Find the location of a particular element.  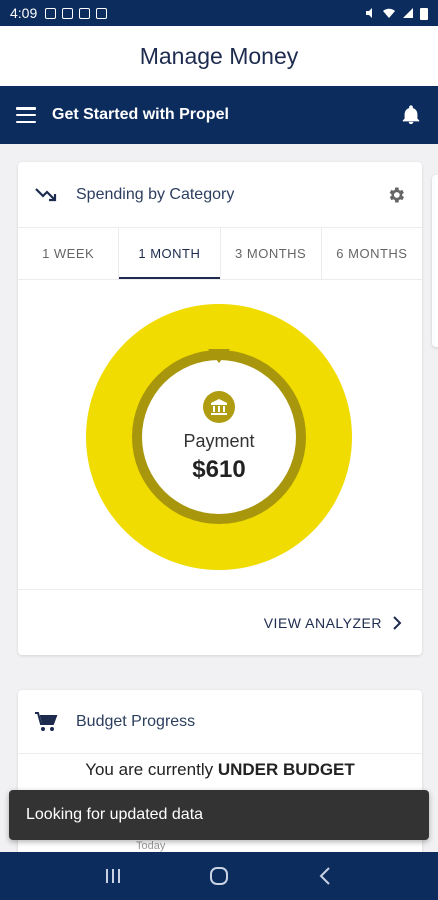

budget-status: You are currently UNDER BUDGET is located at coordinates (220, 770).